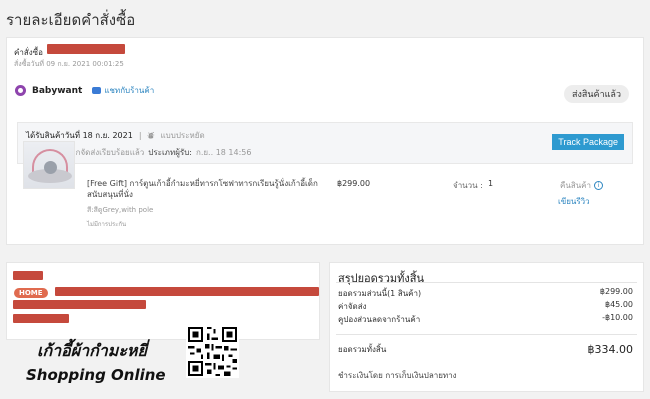  I want to click on return-label: คืนสินค้า, so click(576, 185).